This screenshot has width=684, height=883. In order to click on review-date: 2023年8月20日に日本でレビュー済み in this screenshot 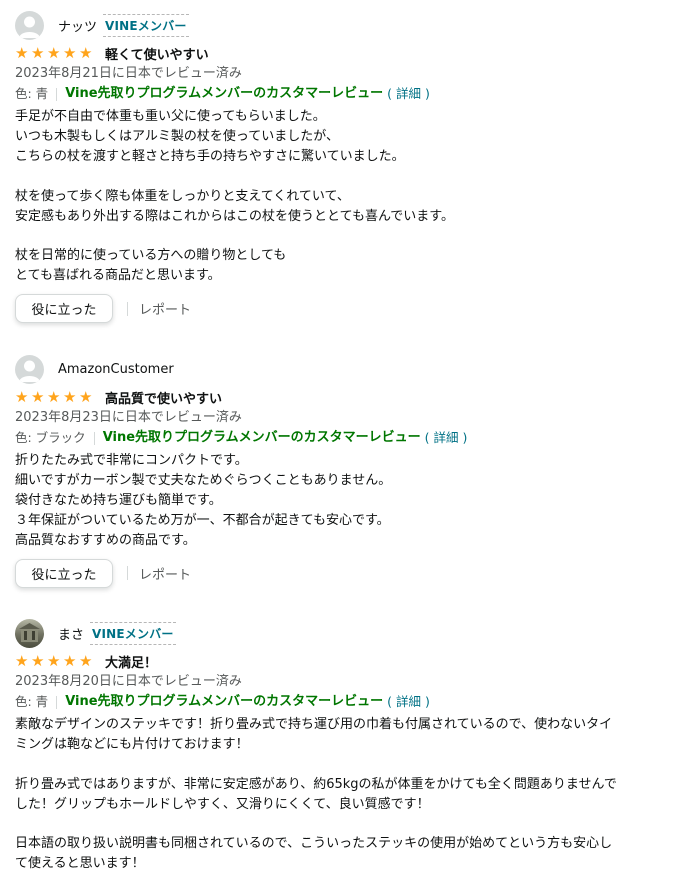, I will do `click(128, 681)`.